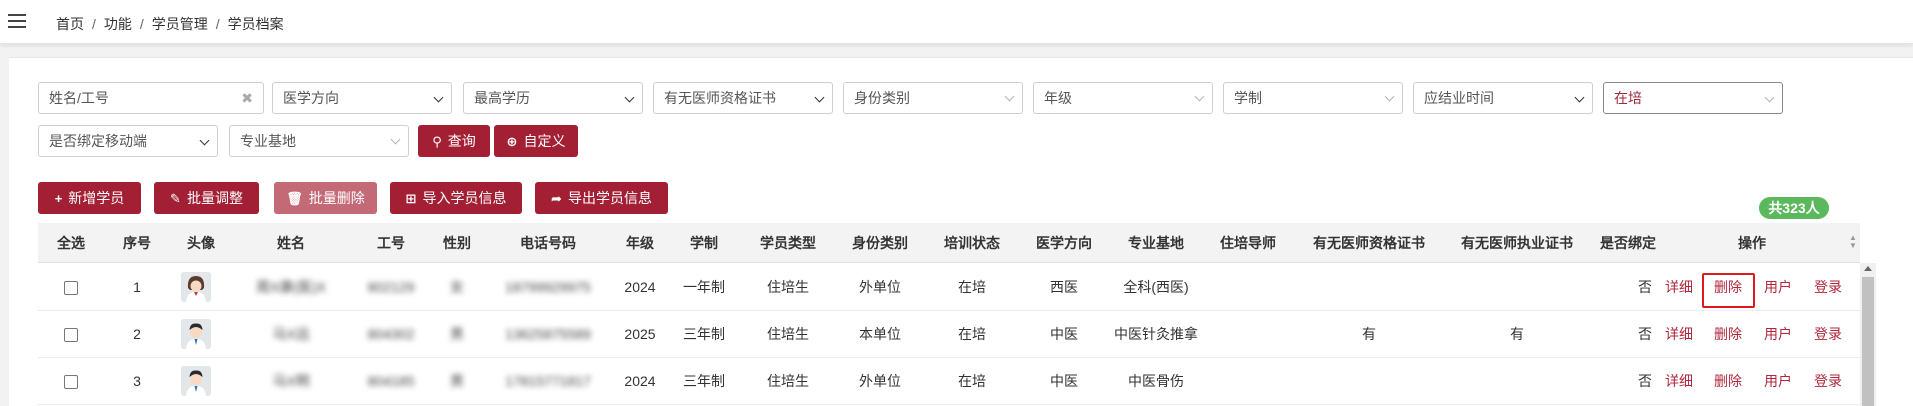  Describe the element at coordinates (743, 98) in the screenshot. I see `doctor-cert-select: 有无医师资格证书` at that location.